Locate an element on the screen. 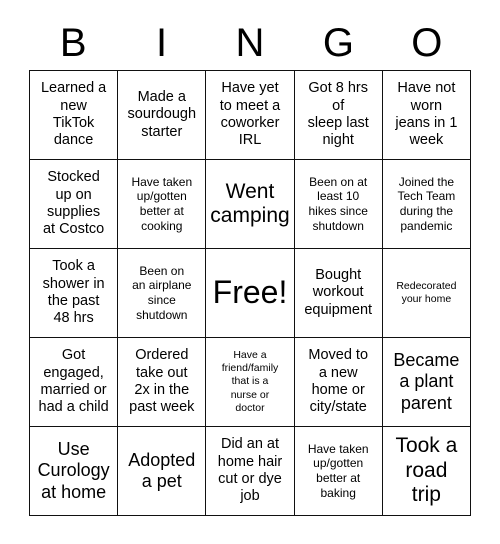 The image size is (500, 544). bingo-cell-label: Been on an airplane since shutdown is located at coordinates (162, 292).